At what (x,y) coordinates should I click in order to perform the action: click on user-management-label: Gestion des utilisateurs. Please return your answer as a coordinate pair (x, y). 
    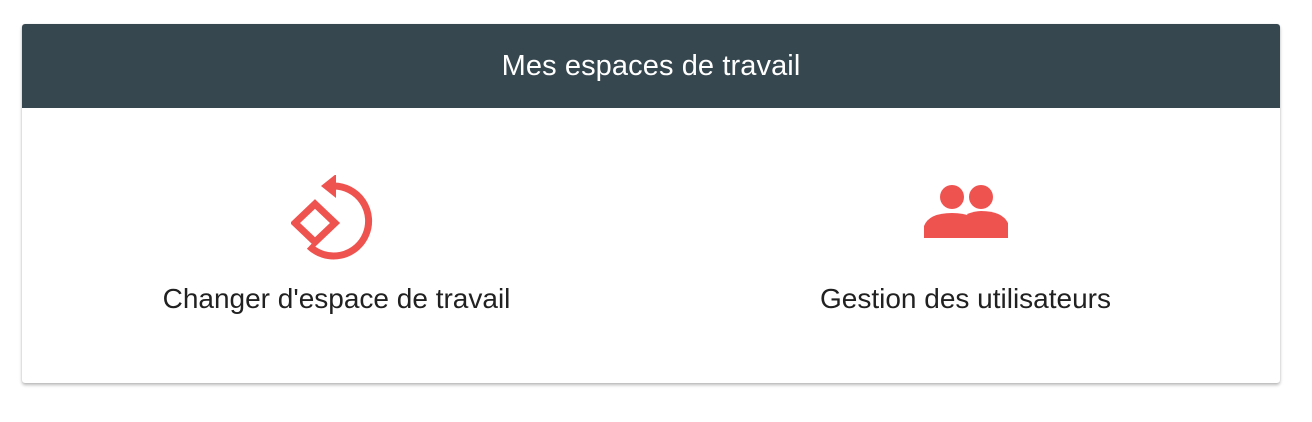
    Looking at the image, I should click on (965, 298).